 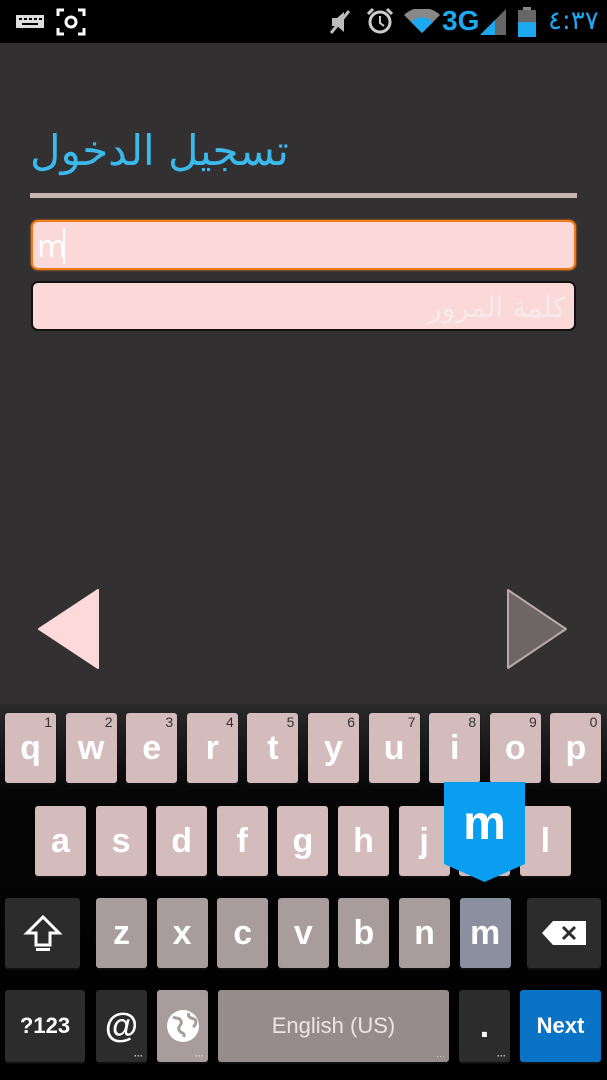 I want to click on key-j: j, so click(x=424, y=841).